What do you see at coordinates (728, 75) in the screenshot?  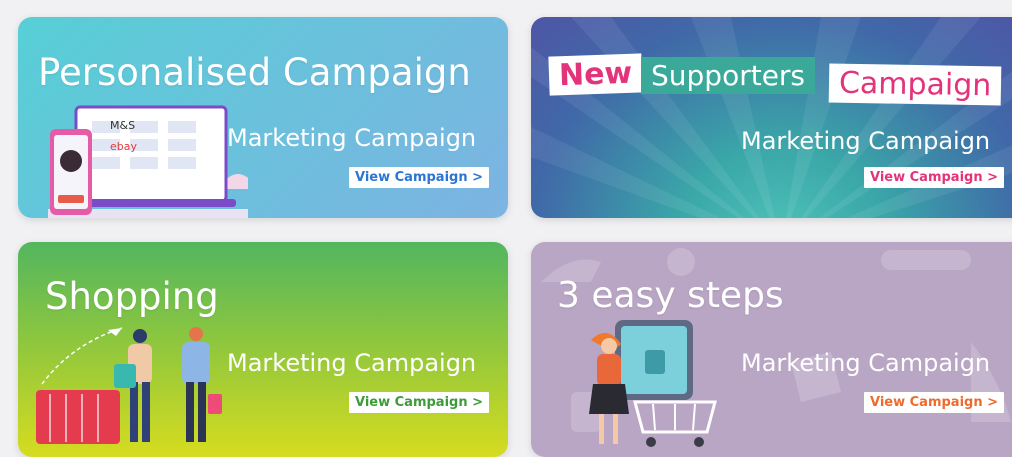 I see `banner-supporters: Supporters` at bounding box center [728, 75].